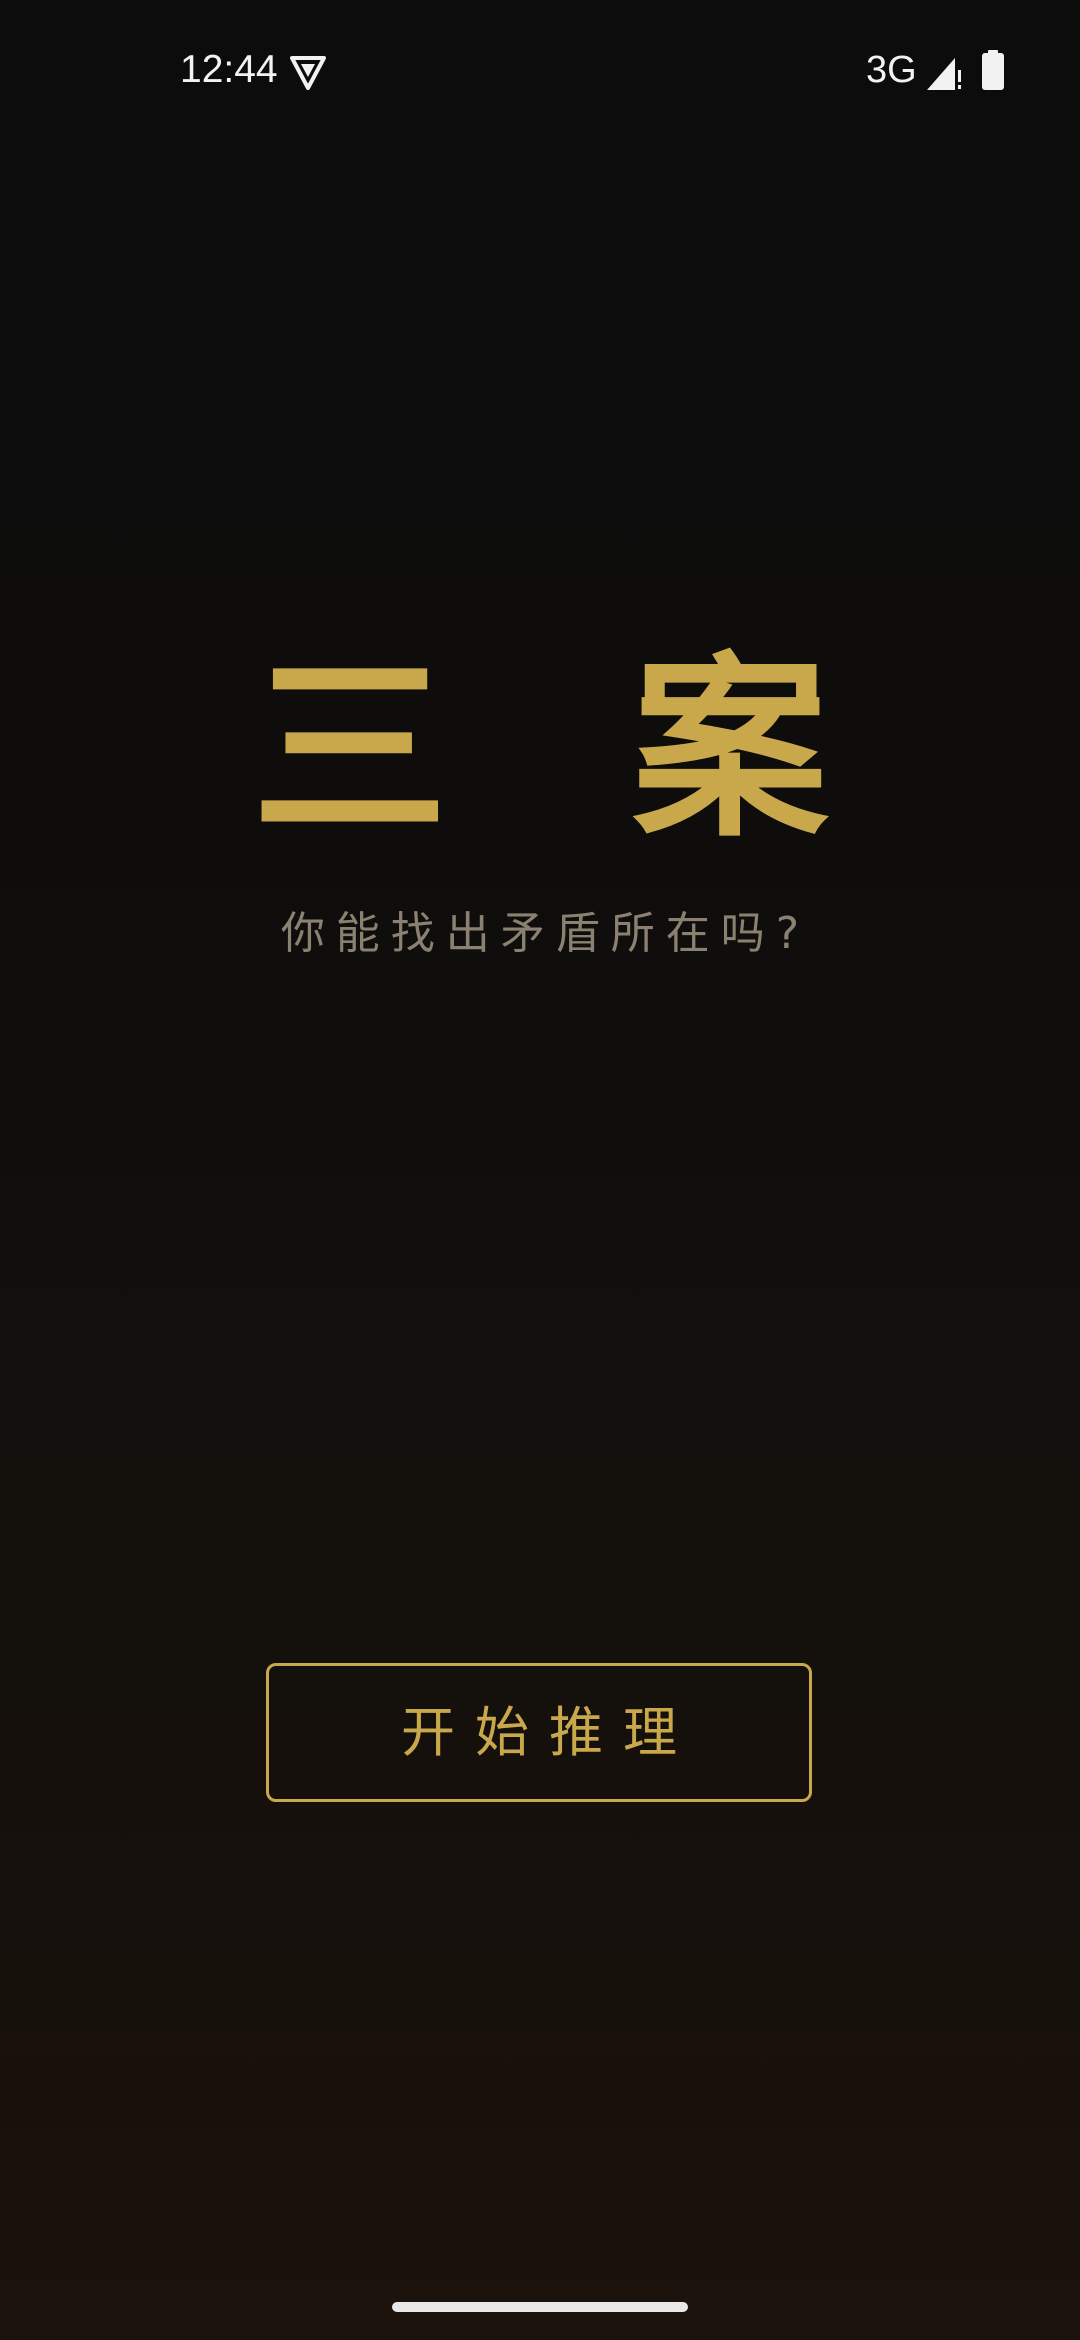  Describe the element at coordinates (545, 933) in the screenshot. I see `app-subtitle: 你能找出矛盾所在吗?` at that location.